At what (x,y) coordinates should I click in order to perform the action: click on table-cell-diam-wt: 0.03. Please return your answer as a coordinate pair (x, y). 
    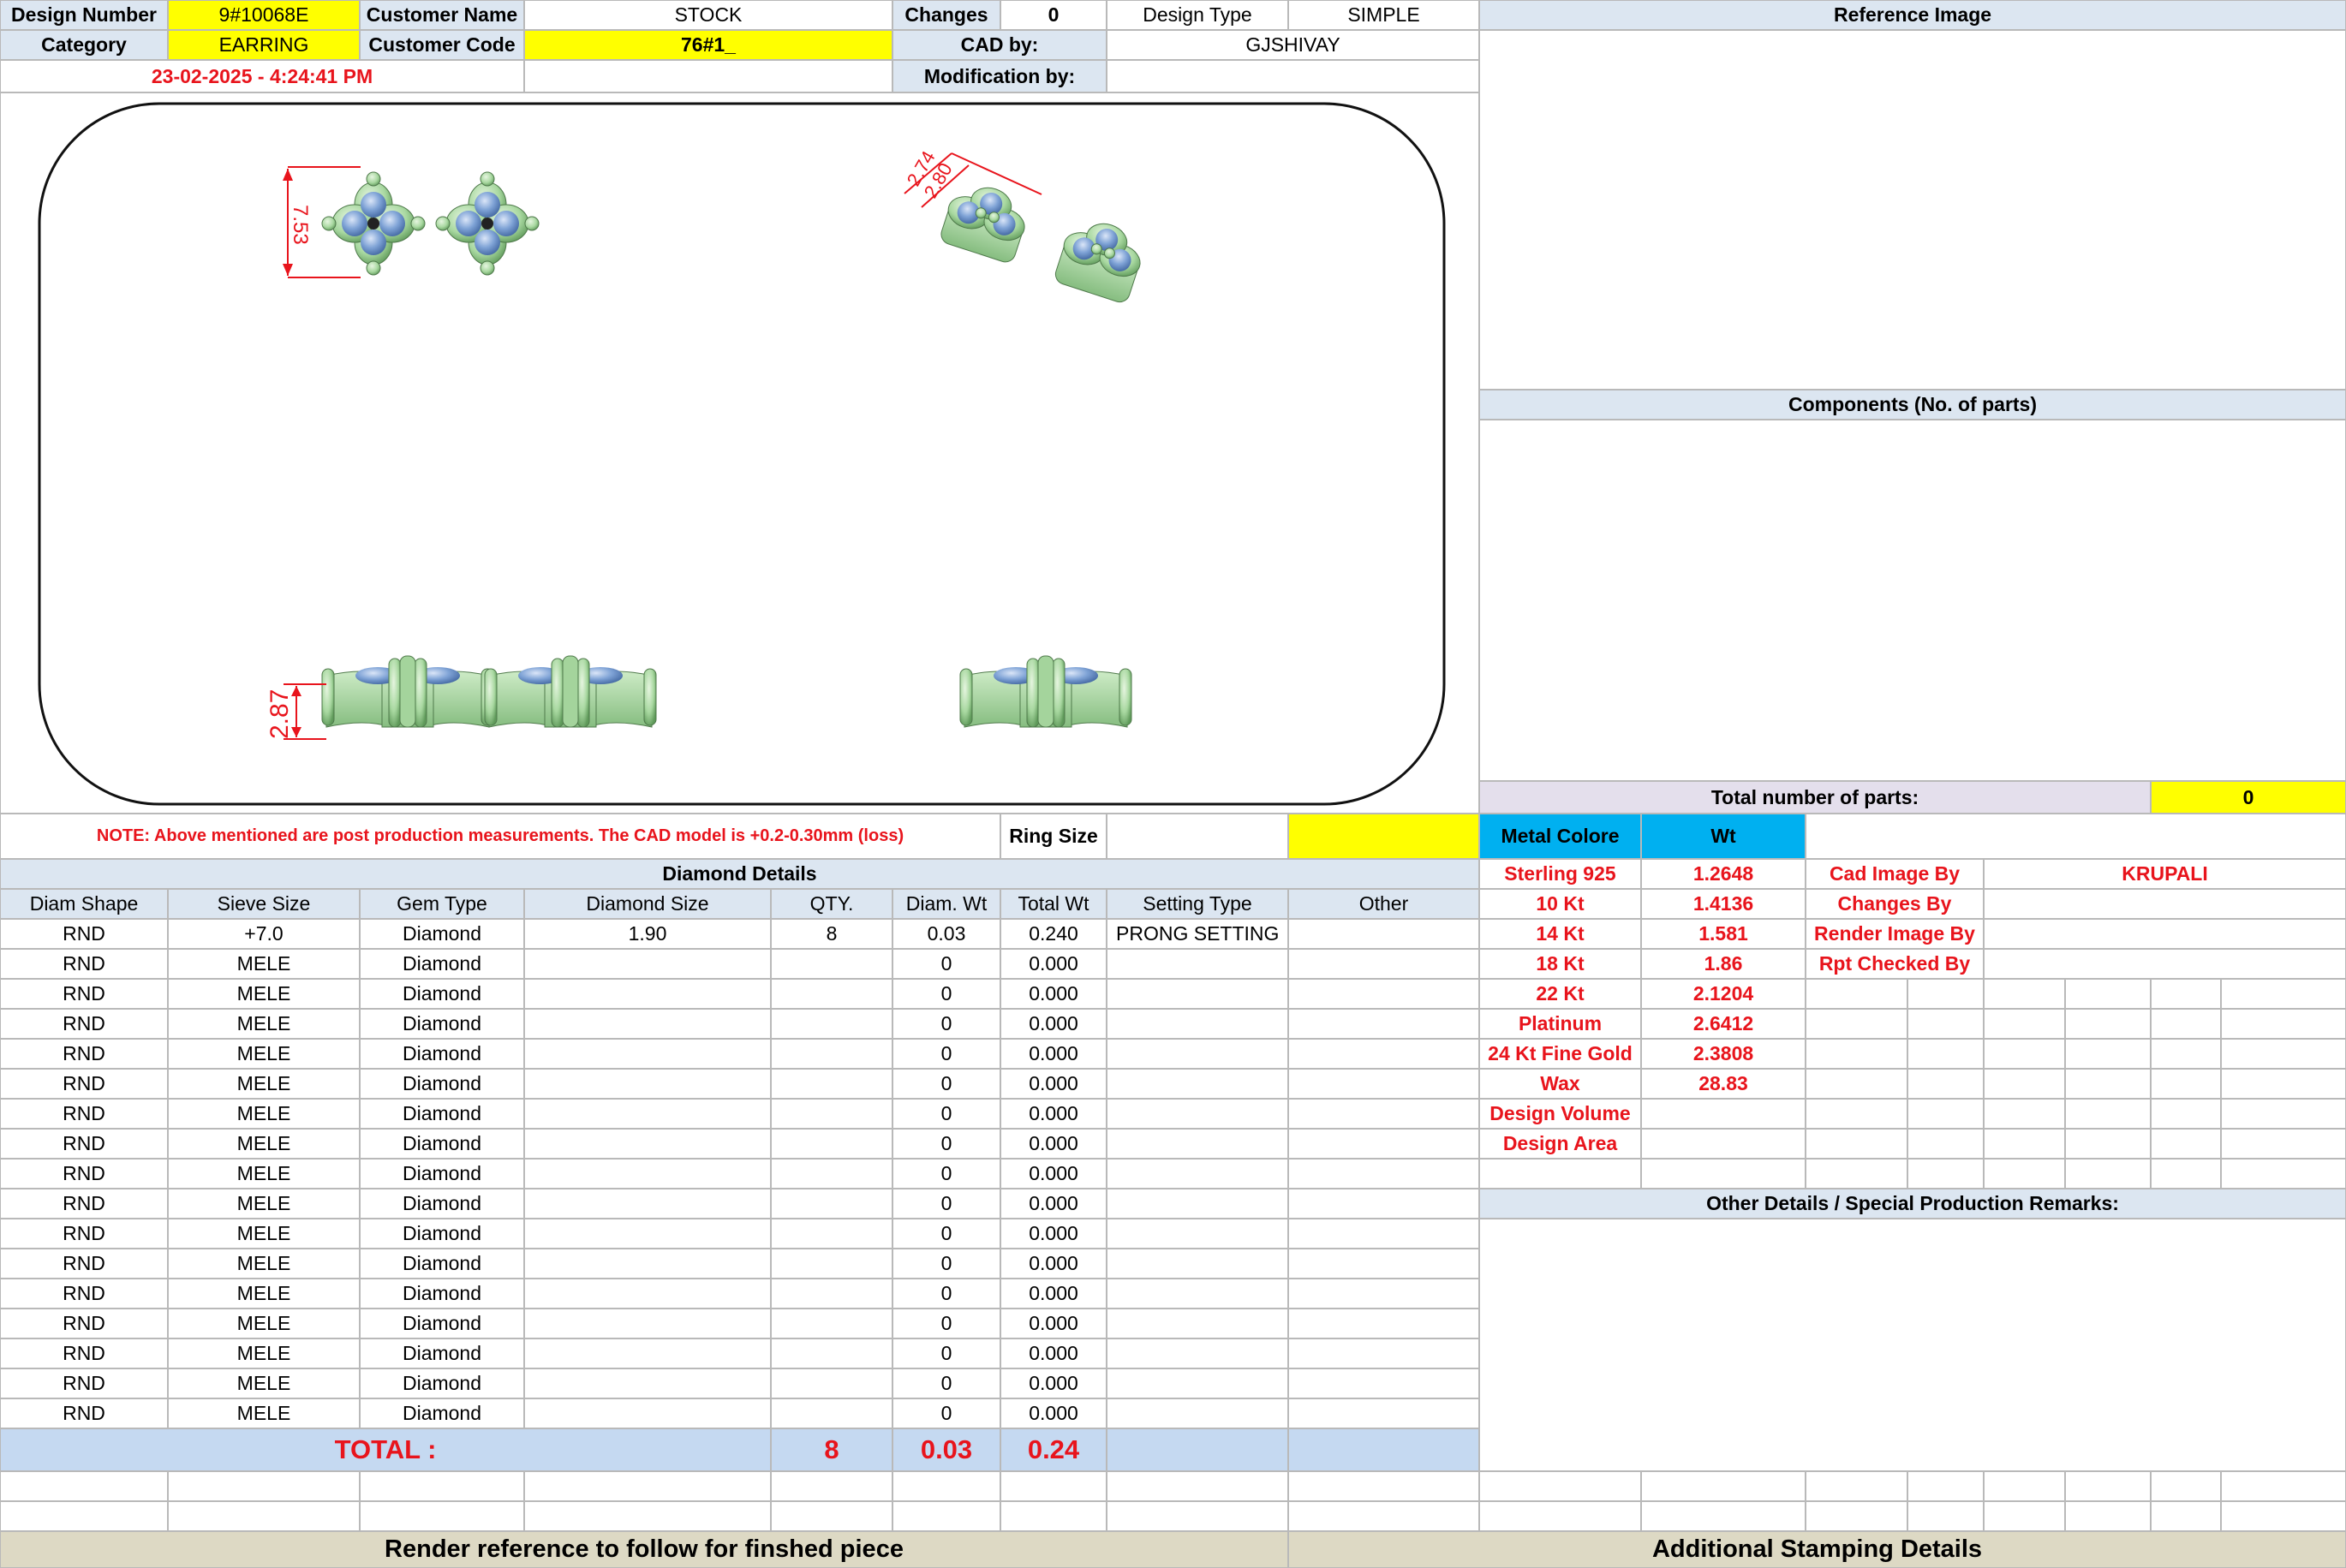
    Looking at the image, I should click on (946, 934).